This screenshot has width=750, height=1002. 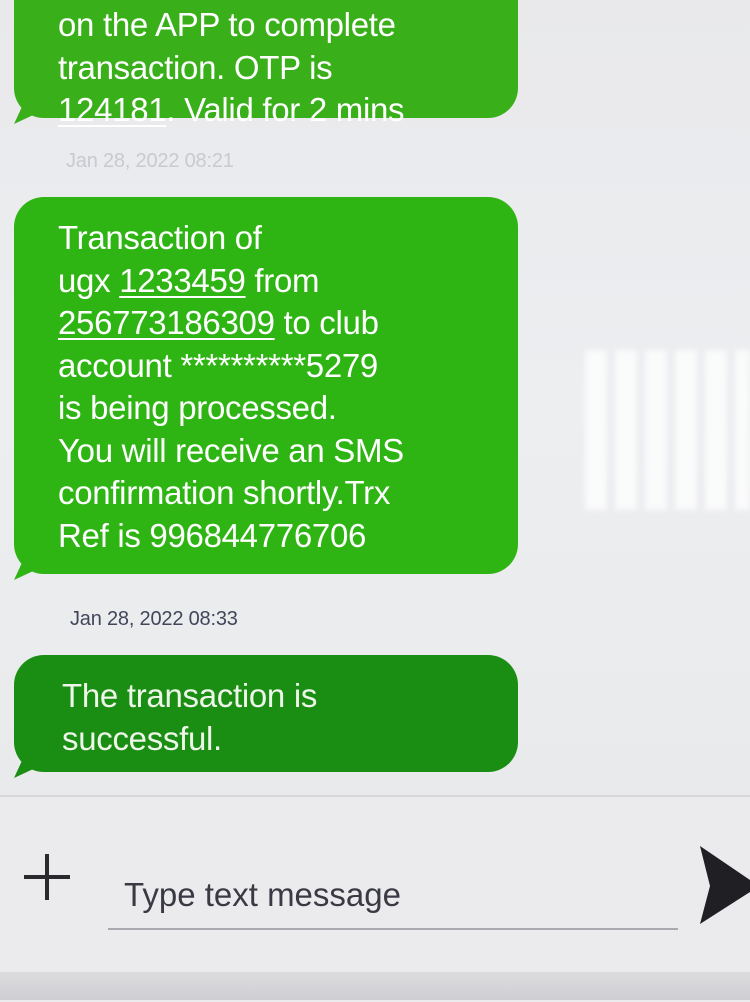 I want to click on message-line: account **********5279, so click(x=268, y=366).